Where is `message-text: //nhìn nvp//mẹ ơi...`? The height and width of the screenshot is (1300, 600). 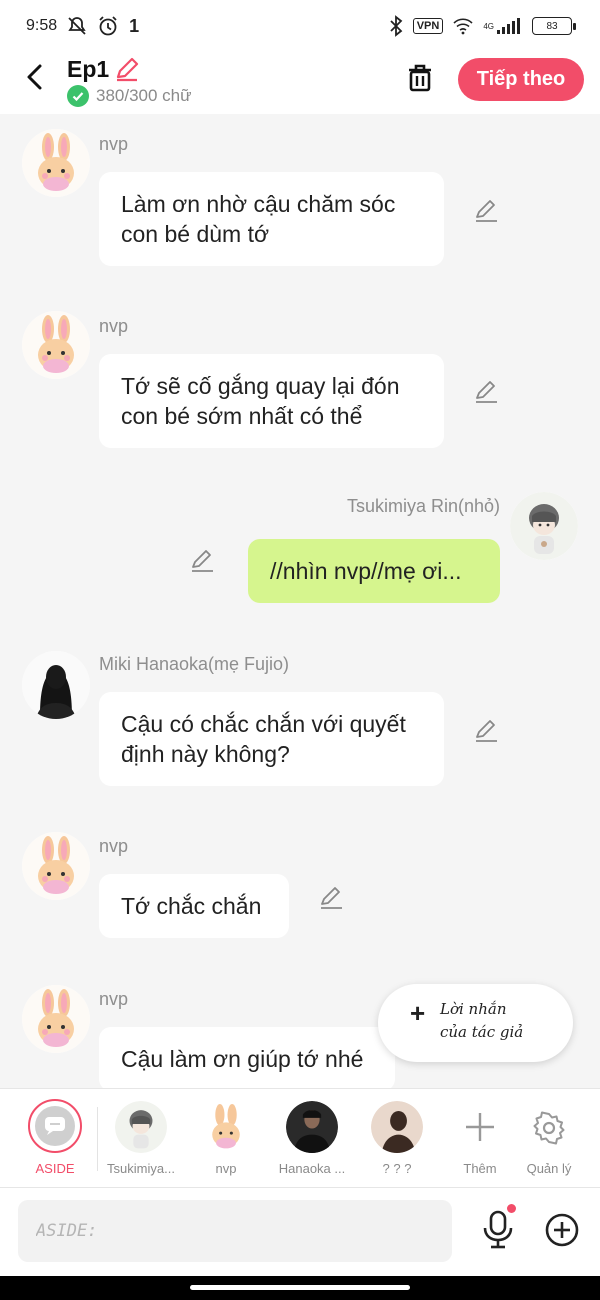 message-text: //nhìn nvp//mẹ ơi... is located at coordinates (366, 571).